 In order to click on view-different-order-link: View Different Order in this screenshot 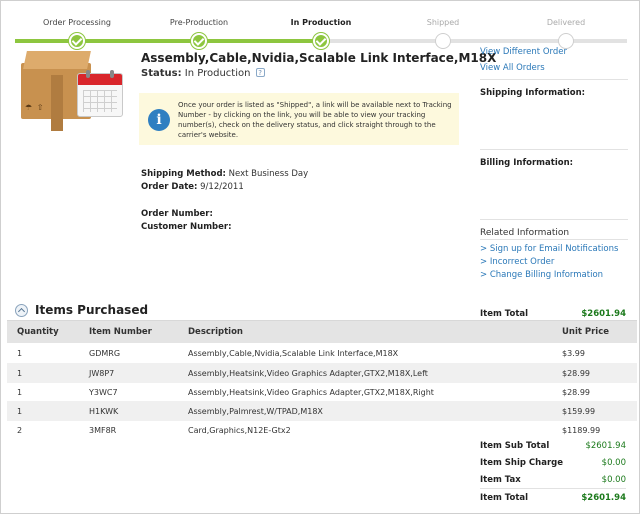, I will do `click(523, 52)`.